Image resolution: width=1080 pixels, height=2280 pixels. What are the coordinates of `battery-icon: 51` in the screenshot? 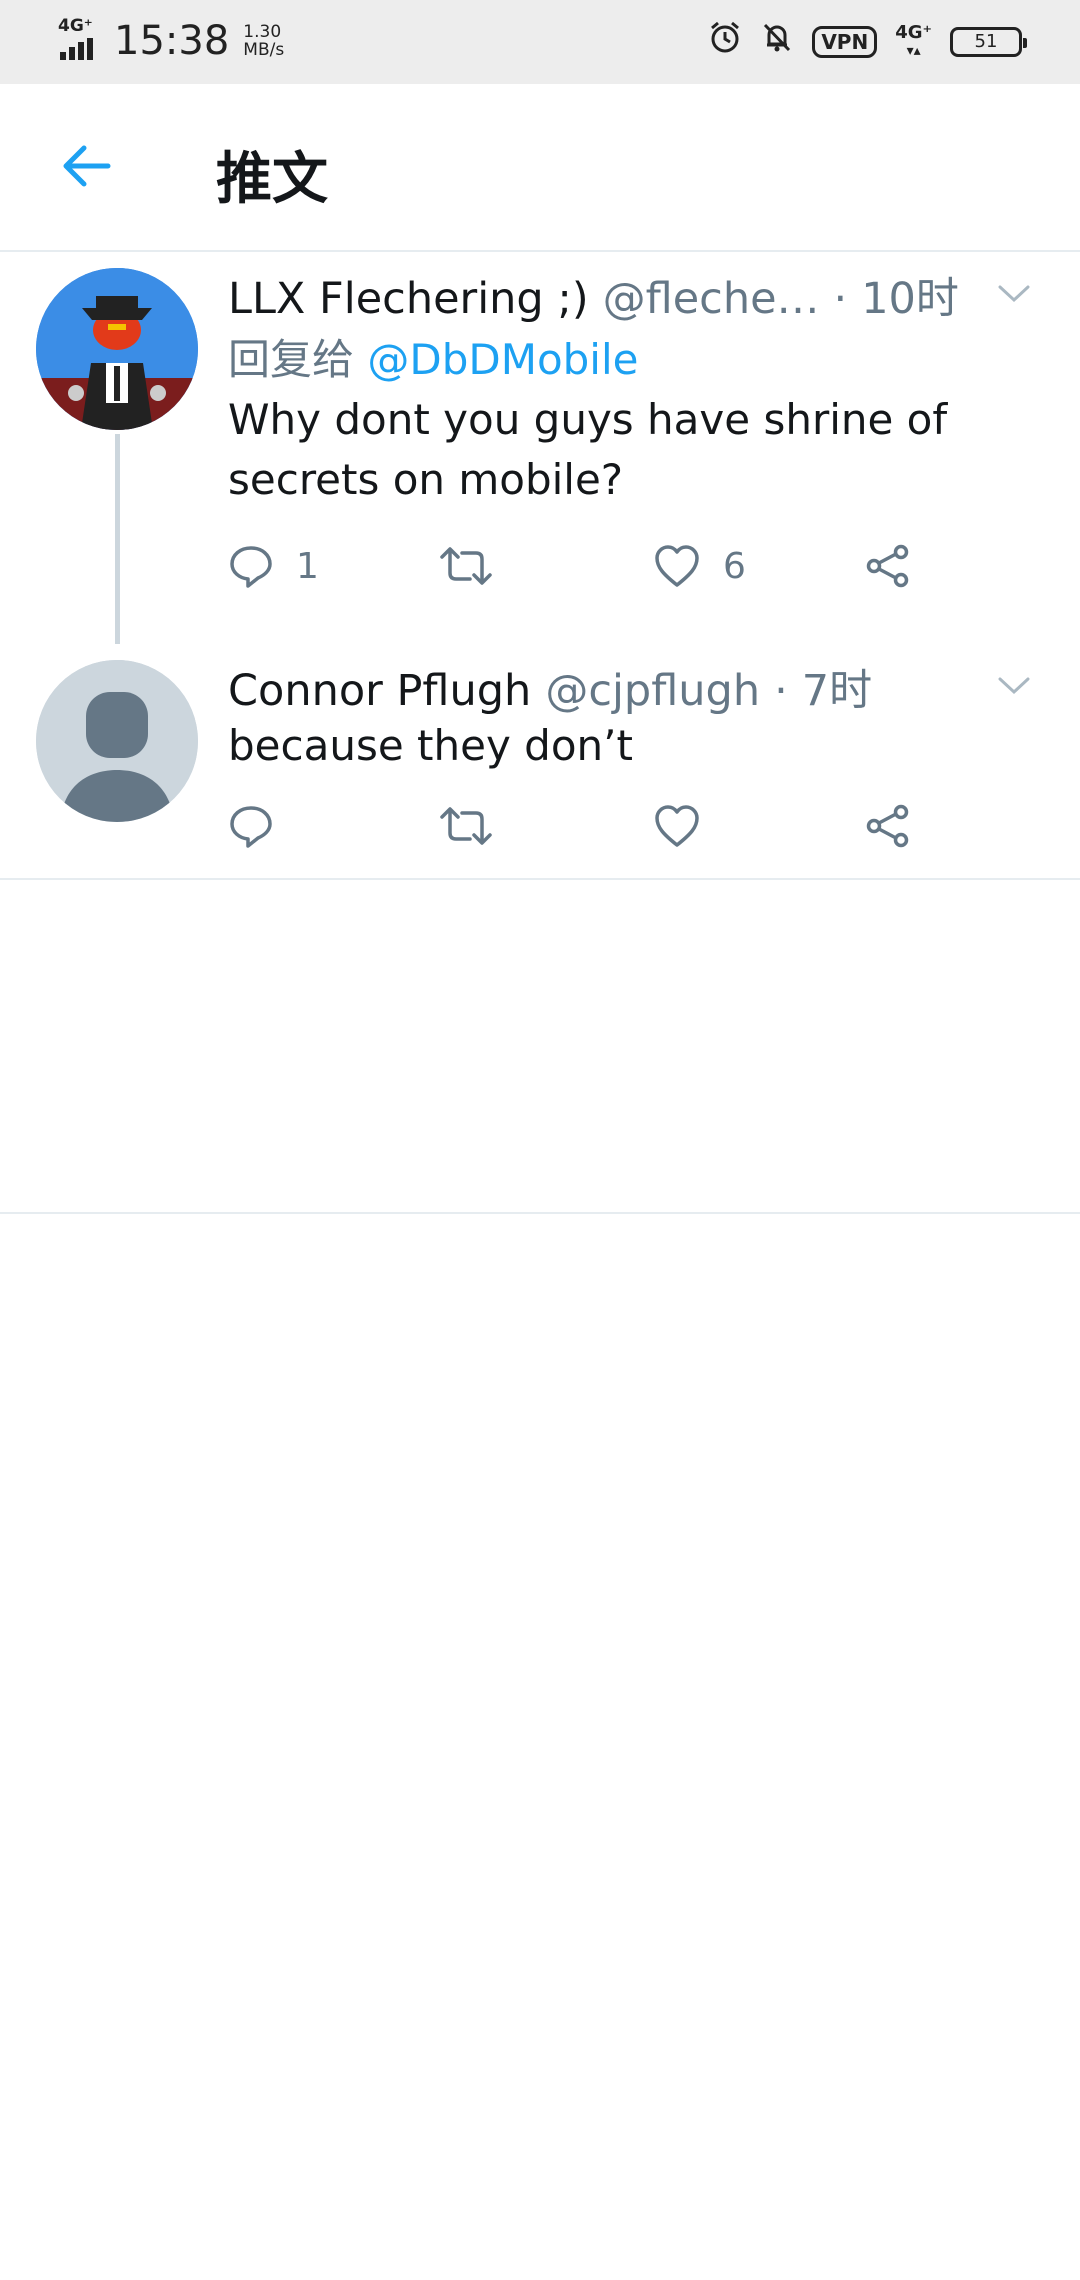 It's located at (988, 41).